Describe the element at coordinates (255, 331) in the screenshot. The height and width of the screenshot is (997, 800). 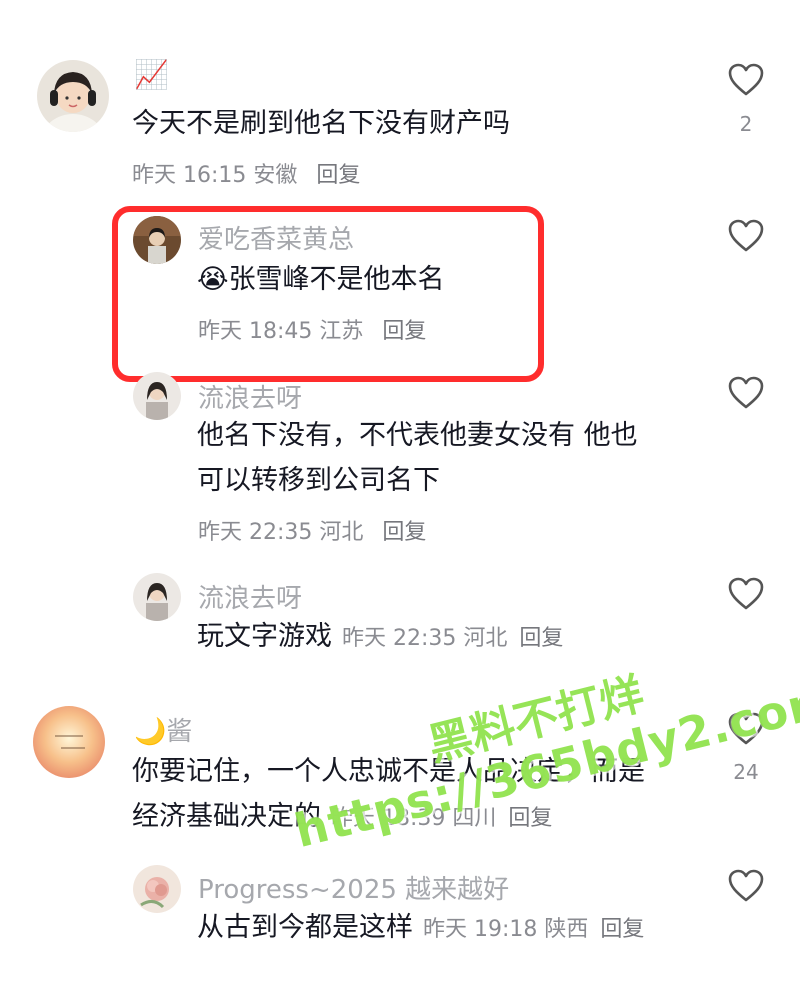
I see `comment-time: 昨天 18:45` at that location.